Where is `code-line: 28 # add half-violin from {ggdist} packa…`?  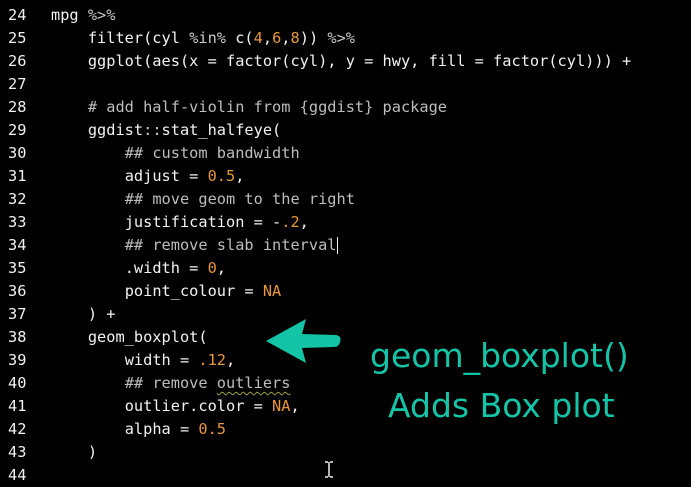 code-line: 28 # add half-violin from {ggdist} packa… is located at coordinates (345, 107).